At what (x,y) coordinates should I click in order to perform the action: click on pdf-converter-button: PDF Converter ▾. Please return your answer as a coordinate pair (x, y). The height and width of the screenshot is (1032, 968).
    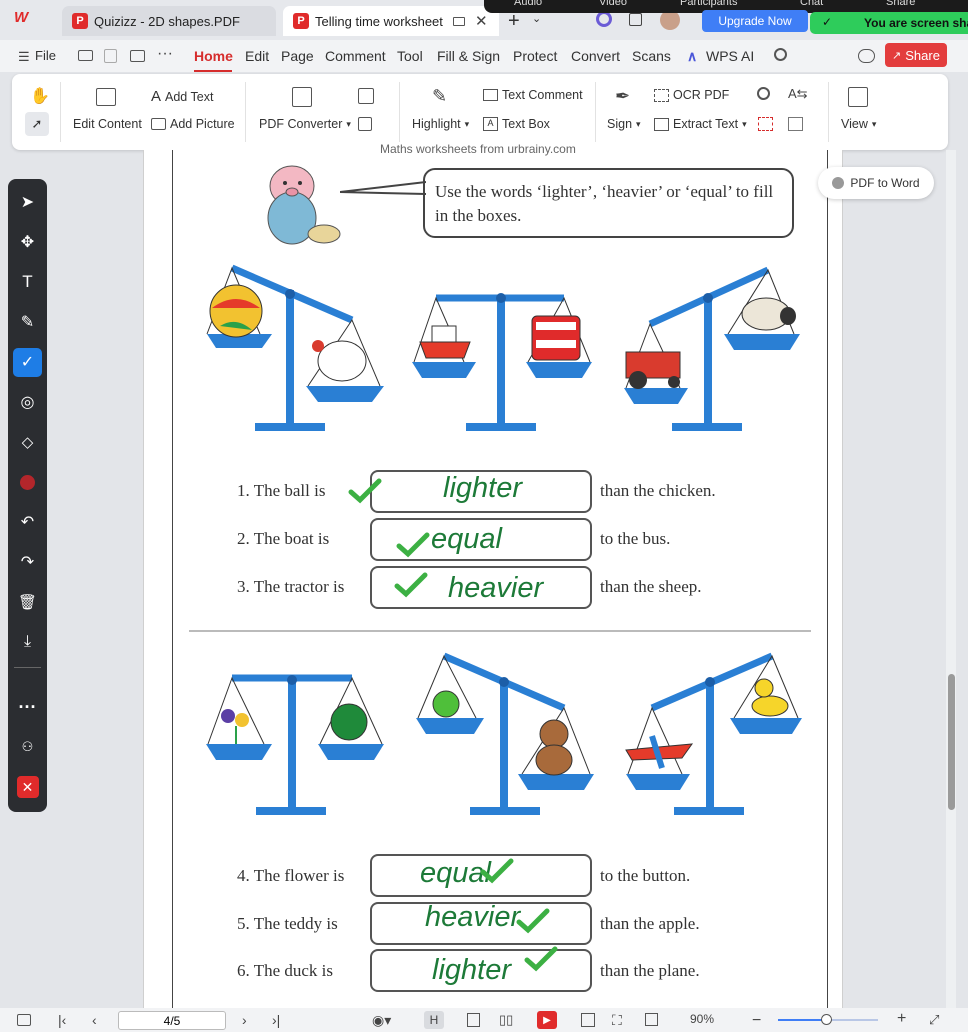
    Looking at the image, I should click on (305, 124).